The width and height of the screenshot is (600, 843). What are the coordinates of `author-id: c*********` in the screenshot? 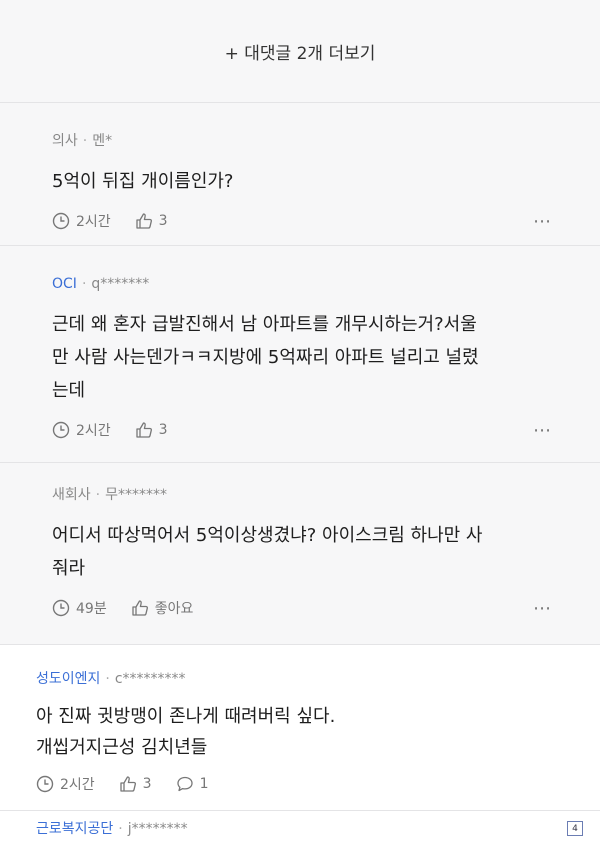 It's located at (150, 679).